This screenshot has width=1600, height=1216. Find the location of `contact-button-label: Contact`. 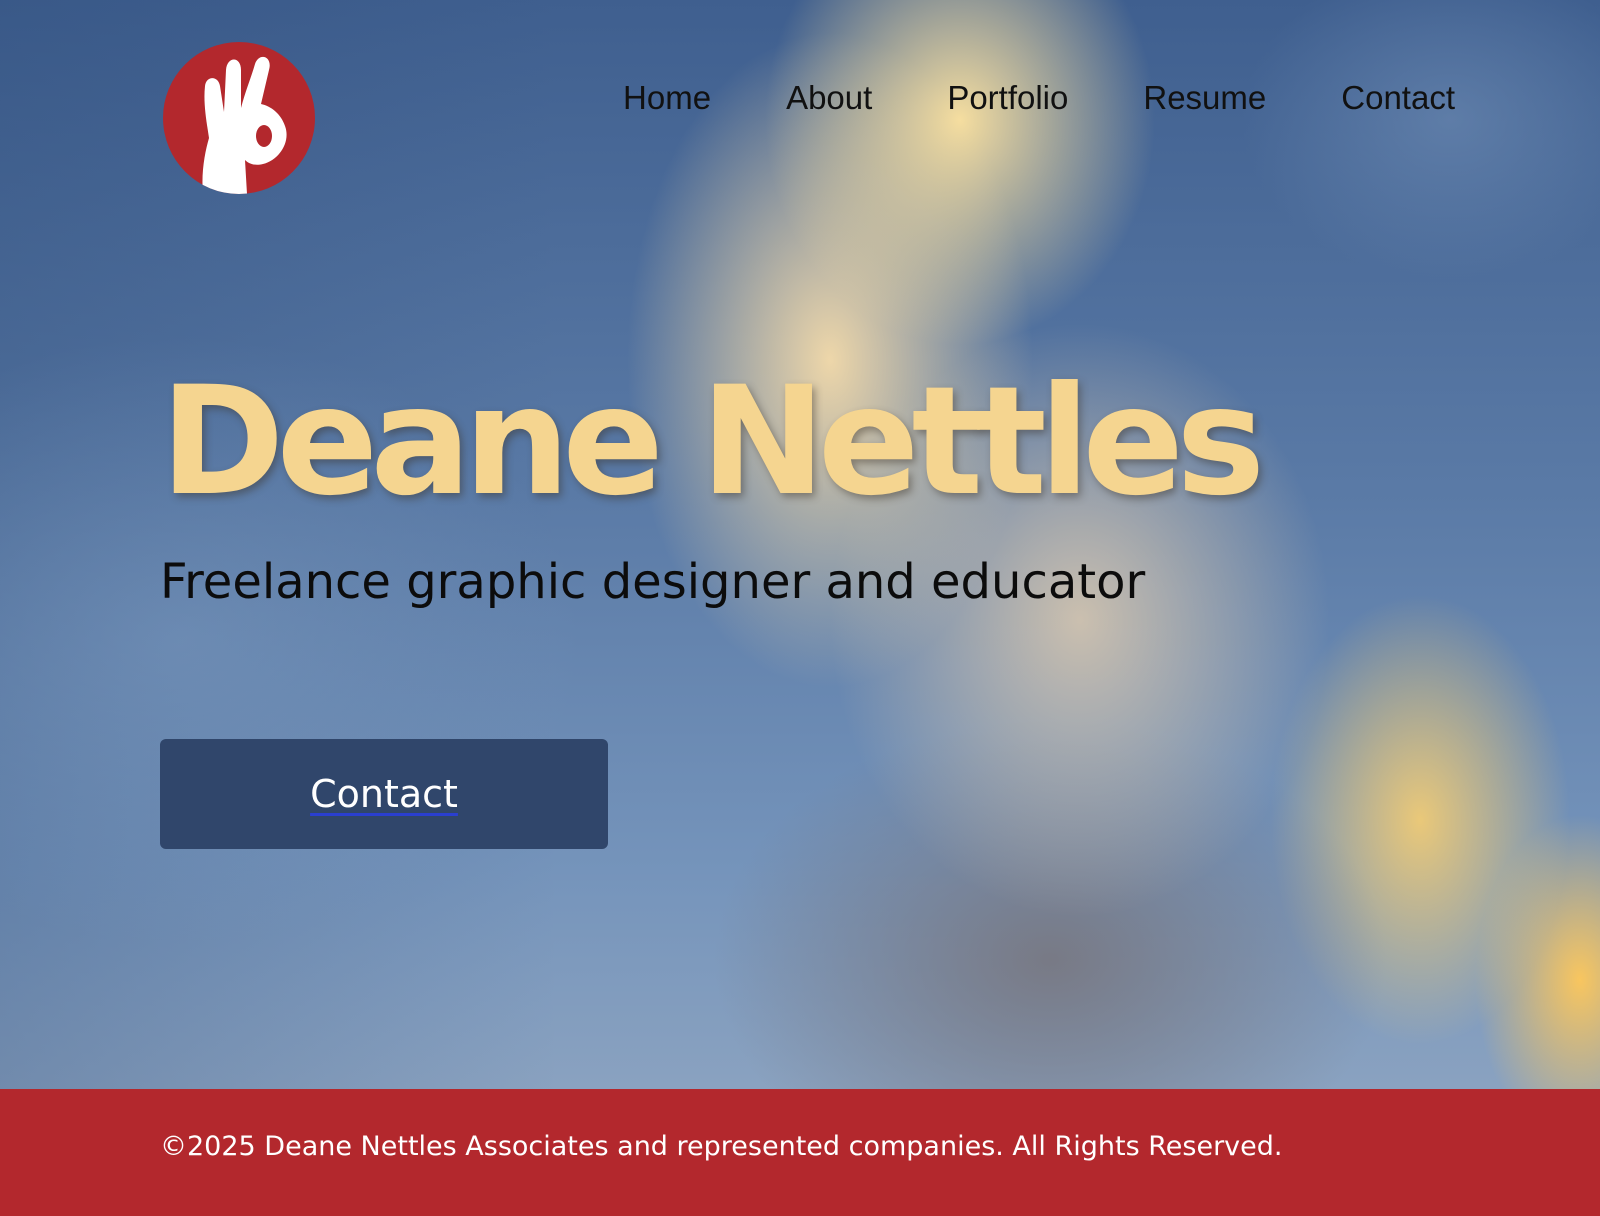

contact-button-label: Contact is located at coordinates (384, 794).